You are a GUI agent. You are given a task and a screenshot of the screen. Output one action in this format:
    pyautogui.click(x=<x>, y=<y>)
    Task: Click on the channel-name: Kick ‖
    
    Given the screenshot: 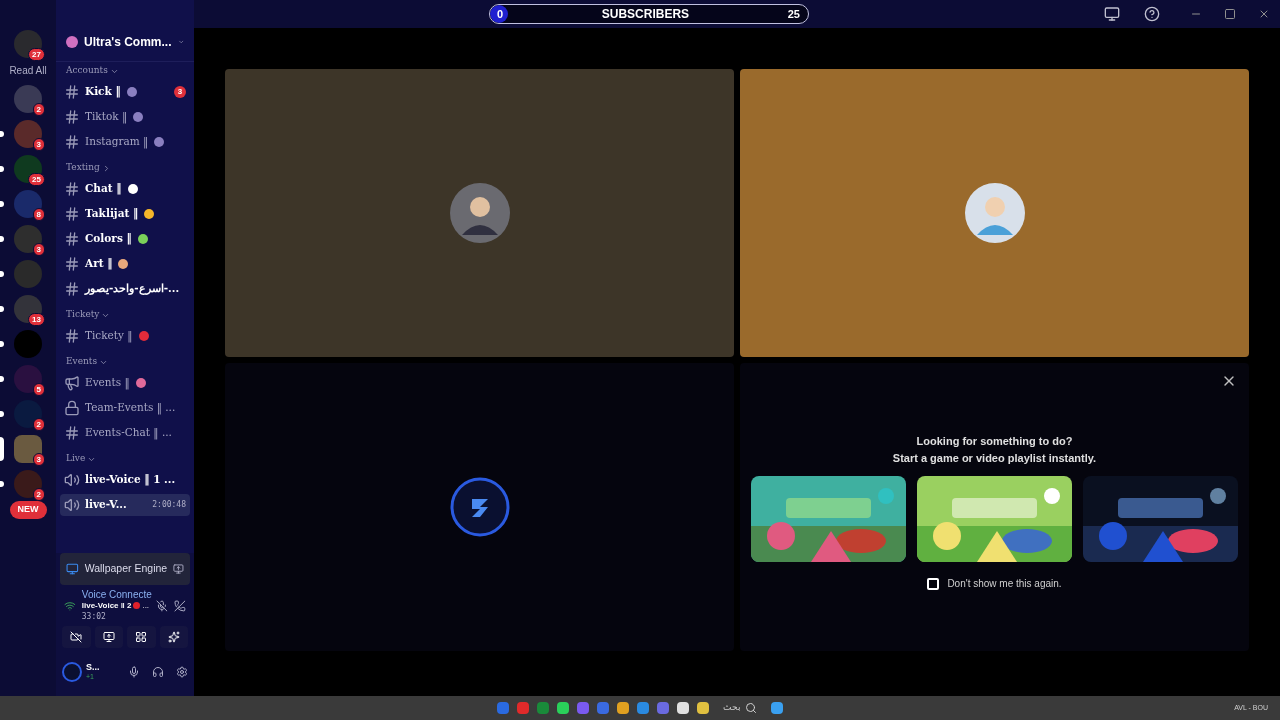 What is the action you would take?
    pyautogui.click(x=103, y=92)
    